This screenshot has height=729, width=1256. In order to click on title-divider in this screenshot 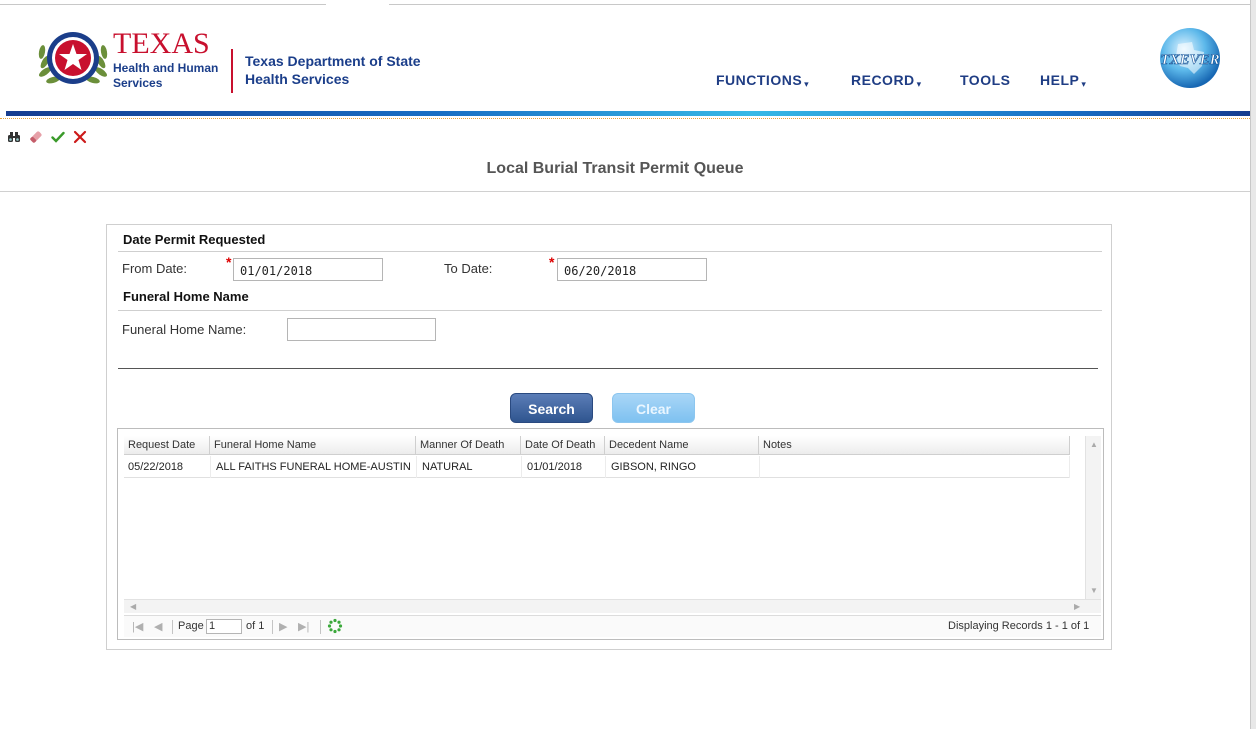, I will do `click(625, 191)`.